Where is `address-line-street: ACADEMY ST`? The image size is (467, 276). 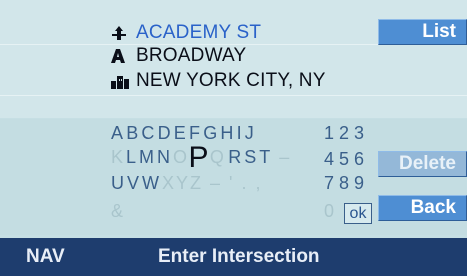 address-line-street: ACADEMY ST is located at coordinates (185, 33).